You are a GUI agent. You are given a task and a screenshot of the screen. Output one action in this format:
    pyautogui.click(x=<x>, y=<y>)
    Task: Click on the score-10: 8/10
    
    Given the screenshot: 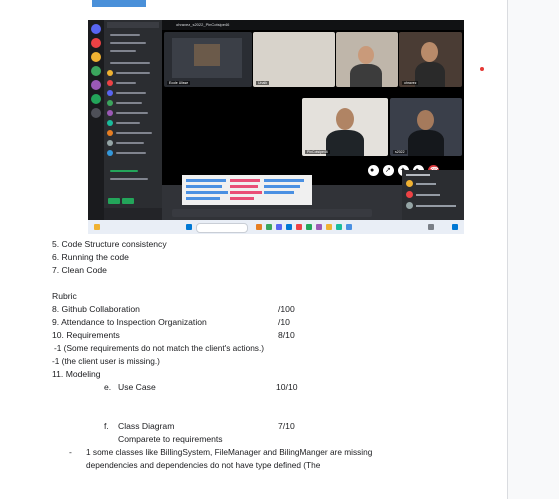 What is the action you would take?
    pyautogui.click(x=286, y=335)
    